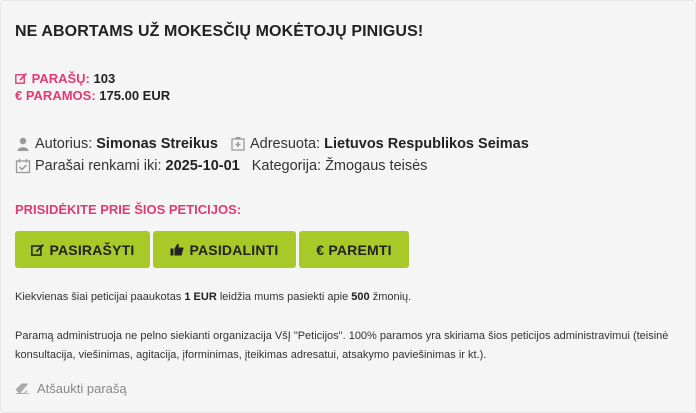 This screenshot has height=413, width=696. Describe the element at coordinates (64, 144) in the screenshot. I see `author-label: Autorius:` at that location.